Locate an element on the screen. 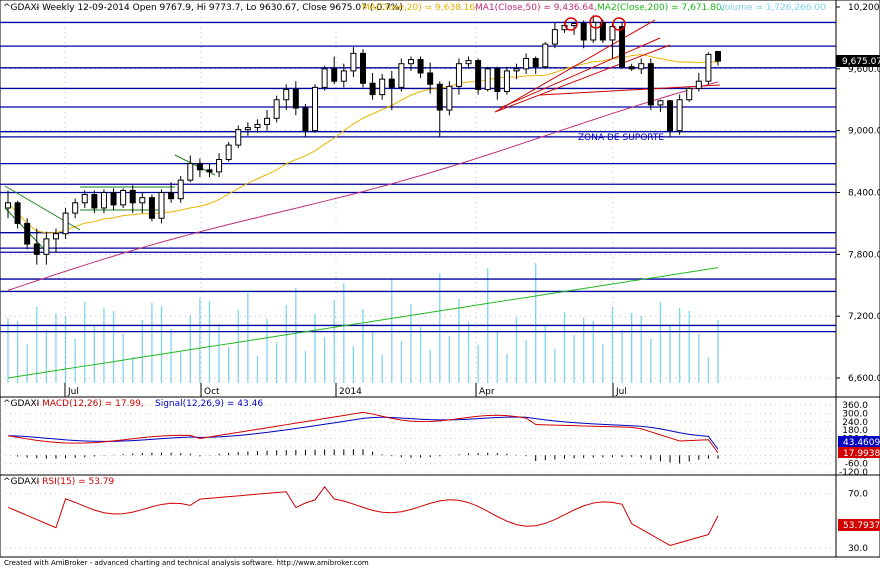 This screenshot has width=880, height=571. rsi-tick-label: 30.0 is located at coordinates (858, 549).